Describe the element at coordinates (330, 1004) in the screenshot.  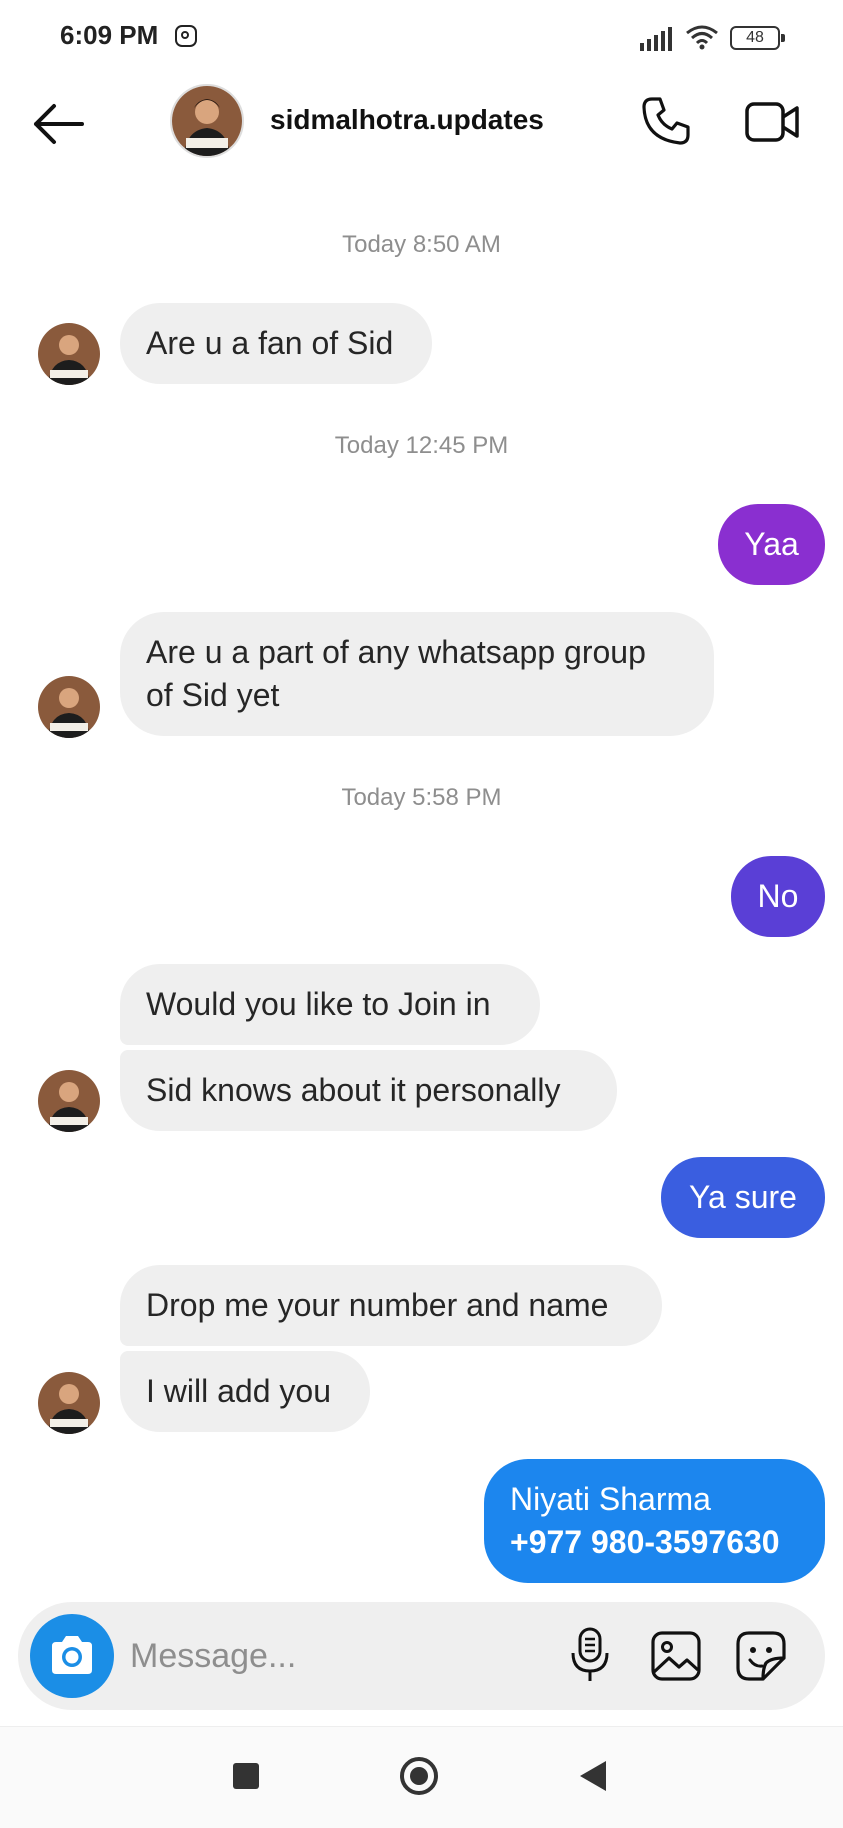
I see `incoming-message: Would you like to Join in` at that location.